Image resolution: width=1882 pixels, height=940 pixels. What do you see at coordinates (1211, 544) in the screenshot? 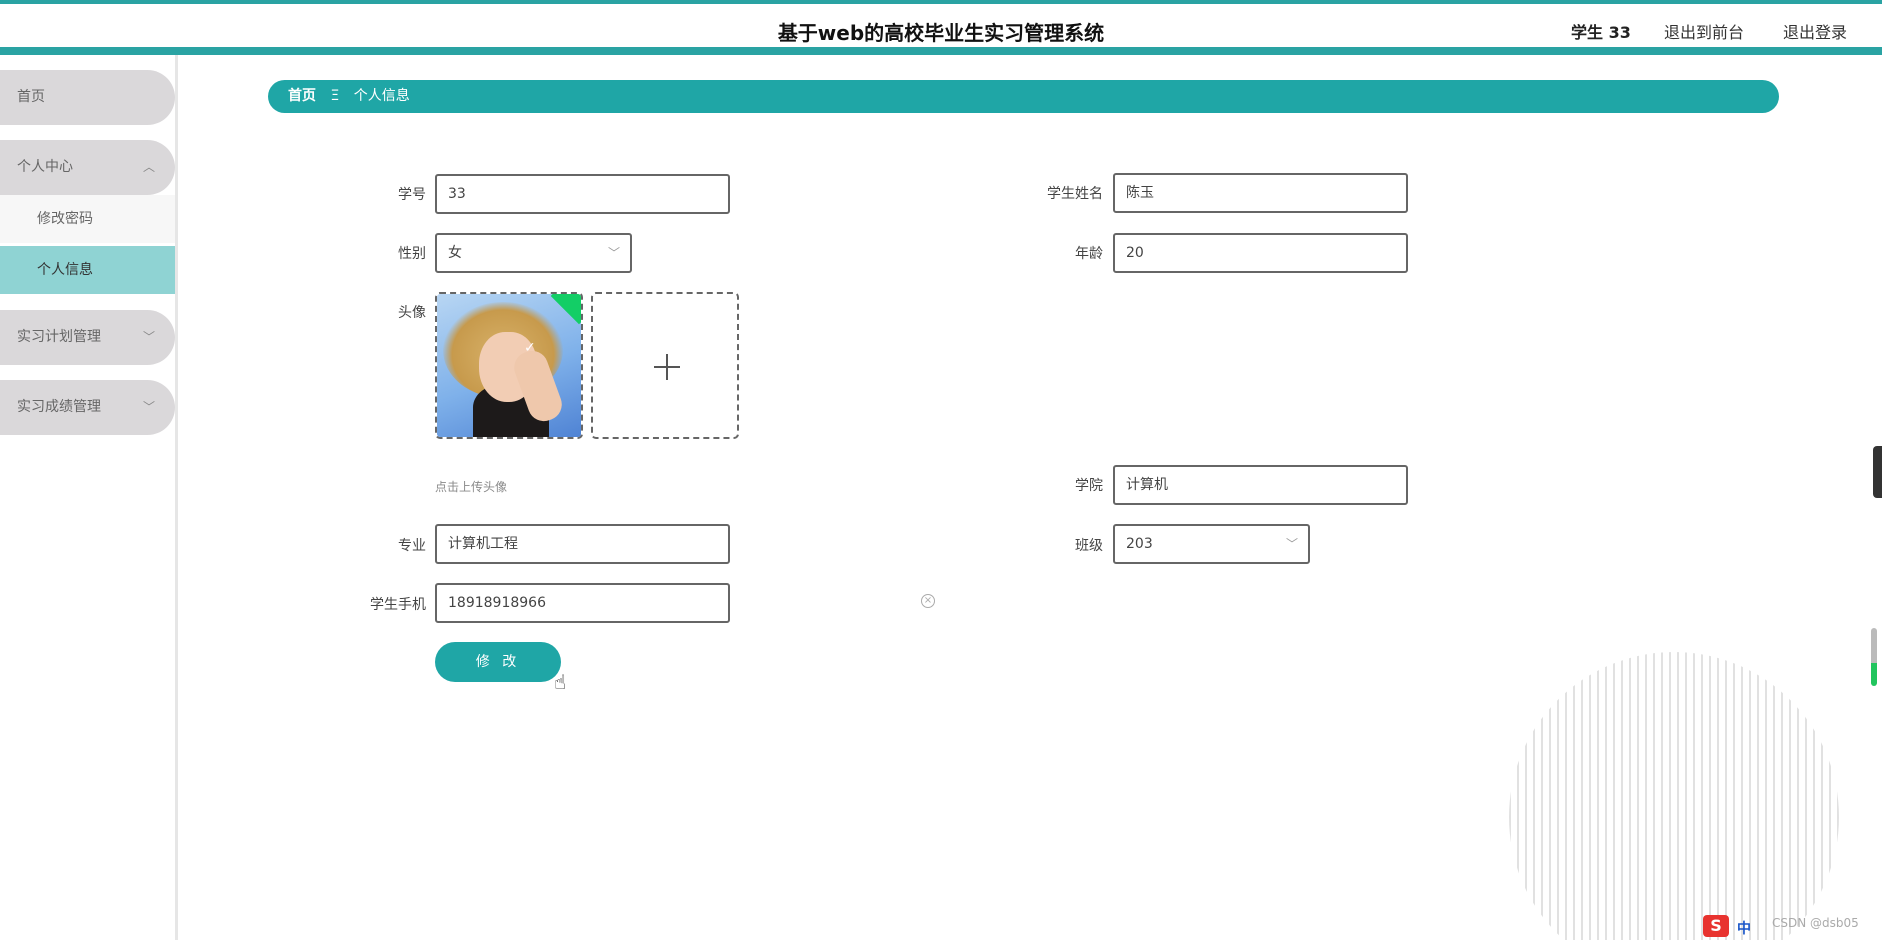
I see `class-select: 203 ﹀` at bounding box center [1211, 544].